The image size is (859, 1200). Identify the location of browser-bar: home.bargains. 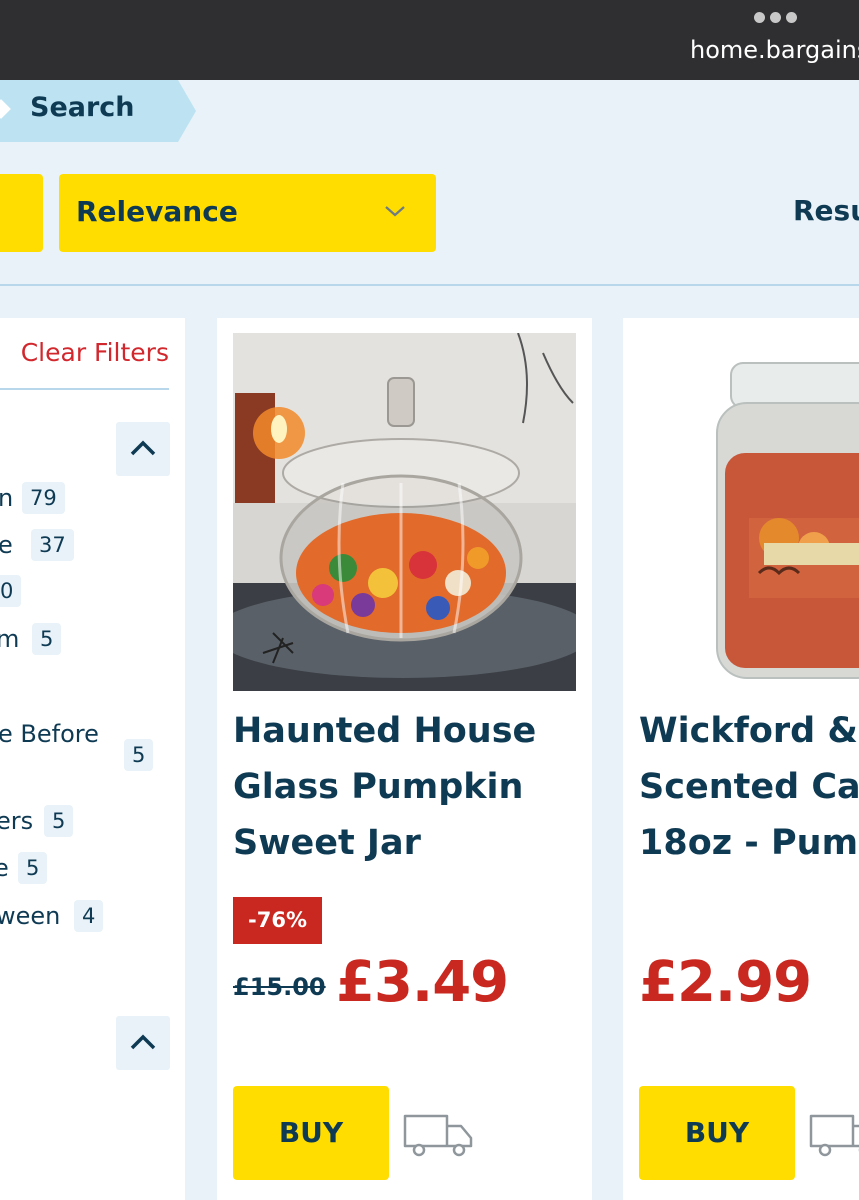
(429, 40).